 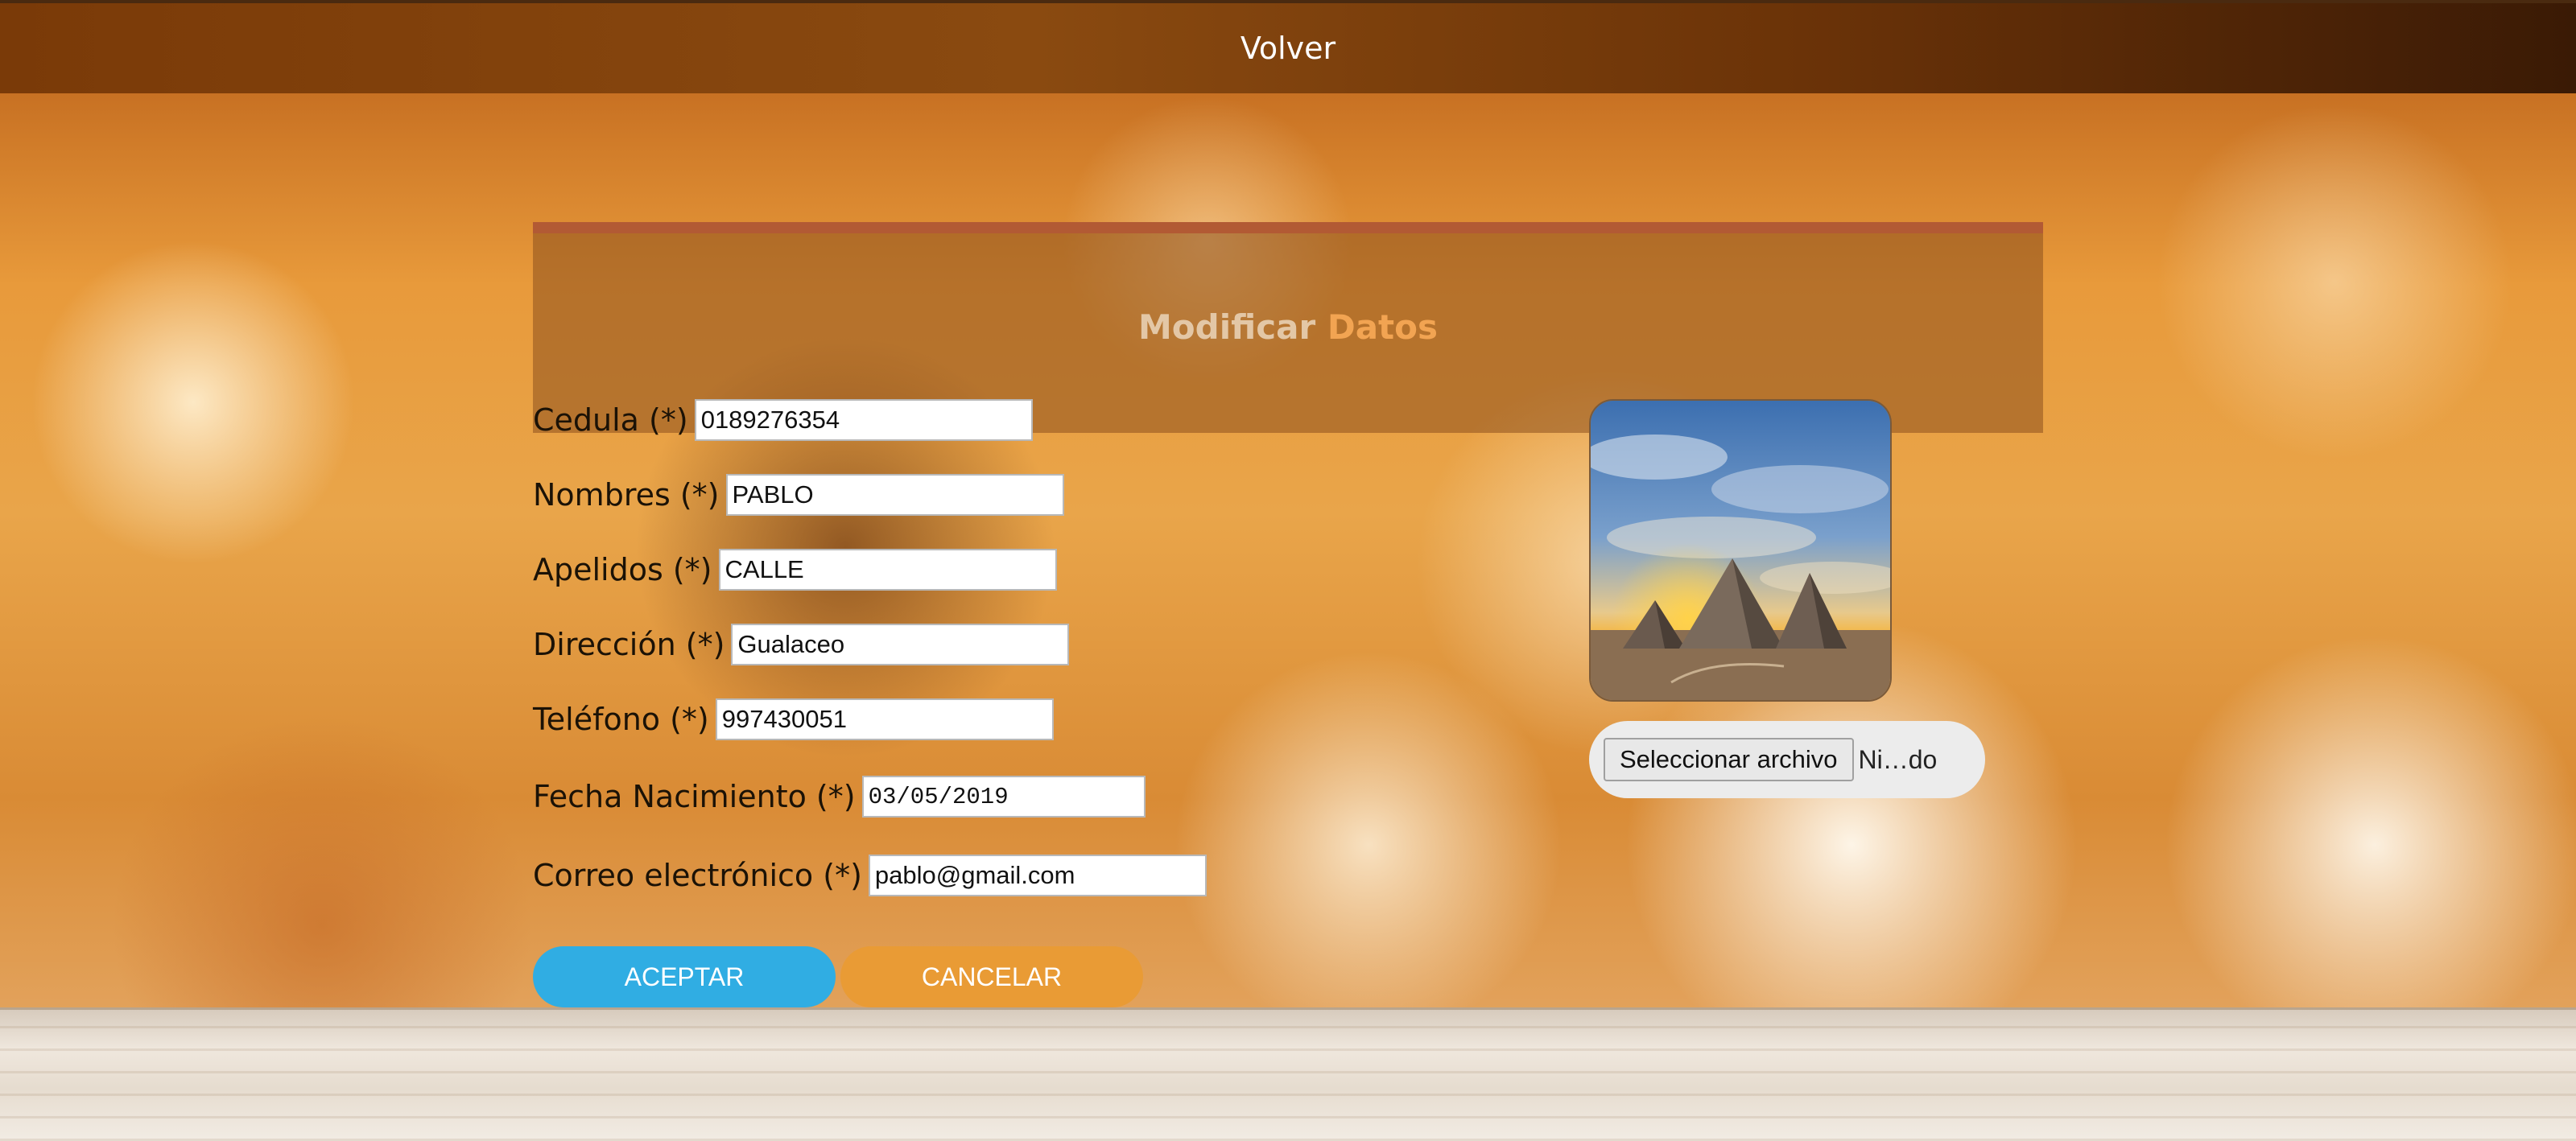 I want to click on field-row-telefono: Teléfono (*), so click(x=793, y=719).